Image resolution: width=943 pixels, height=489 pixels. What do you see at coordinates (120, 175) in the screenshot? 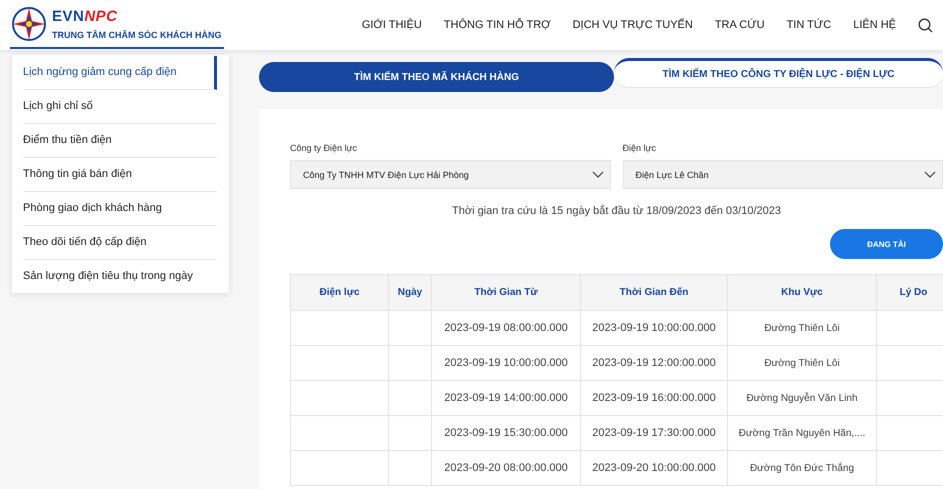
I see `sidebar-item: Thông tin giá bán điện` at bounding box center [120, 175].